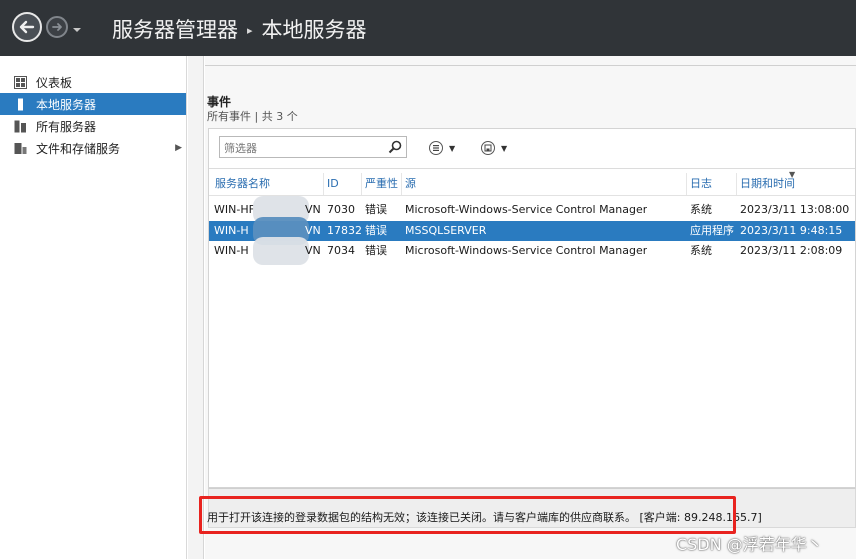 The image size is (856, 559). What do you see at coordinates (77, 30) in the screenshot?
I see `chevron-down-icon` at bounding box center [77, 30].